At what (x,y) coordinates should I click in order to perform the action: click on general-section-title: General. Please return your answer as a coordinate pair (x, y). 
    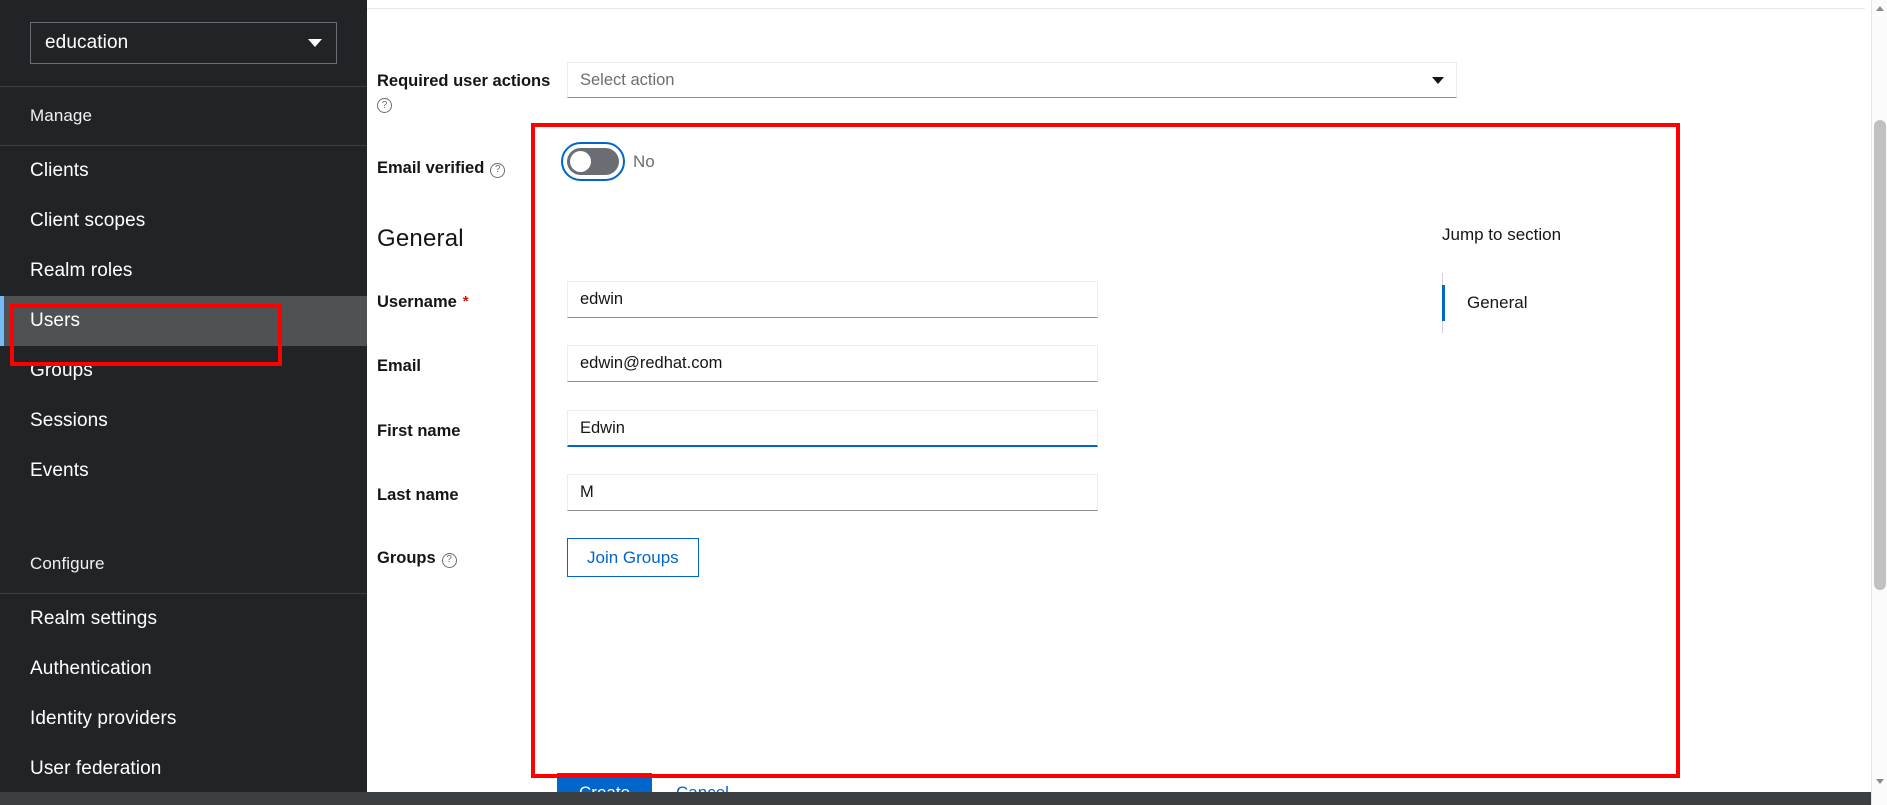
    Looking at the image, I should click on (420, 238).